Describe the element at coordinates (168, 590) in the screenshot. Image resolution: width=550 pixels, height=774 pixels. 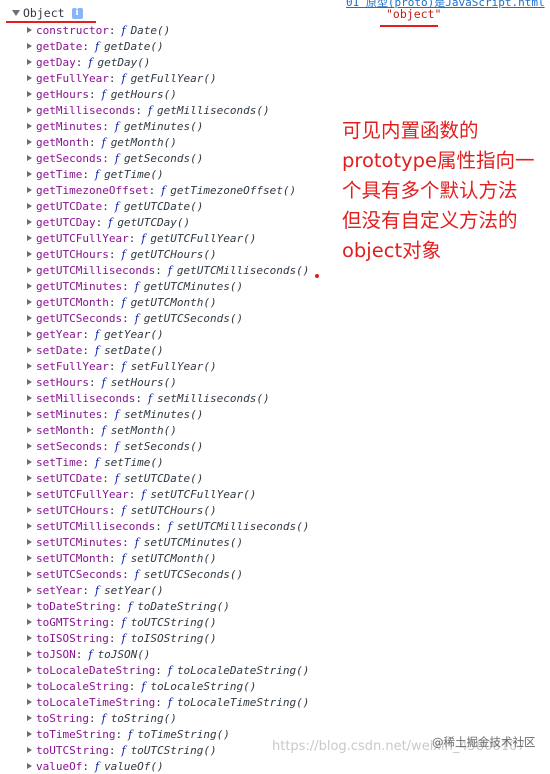
I see `property-row-setYear: setYear: f setYear()` at that location.